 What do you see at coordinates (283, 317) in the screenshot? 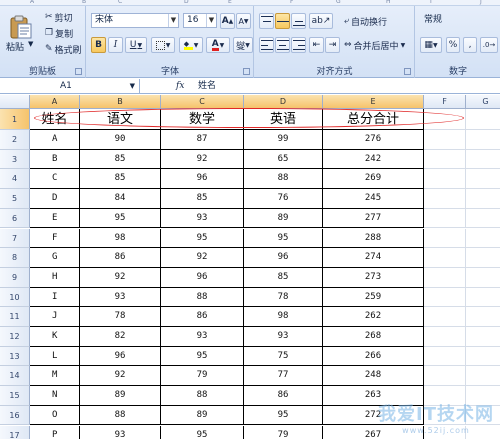
I see `table-cell: 98` at bounding box center [283, 317].